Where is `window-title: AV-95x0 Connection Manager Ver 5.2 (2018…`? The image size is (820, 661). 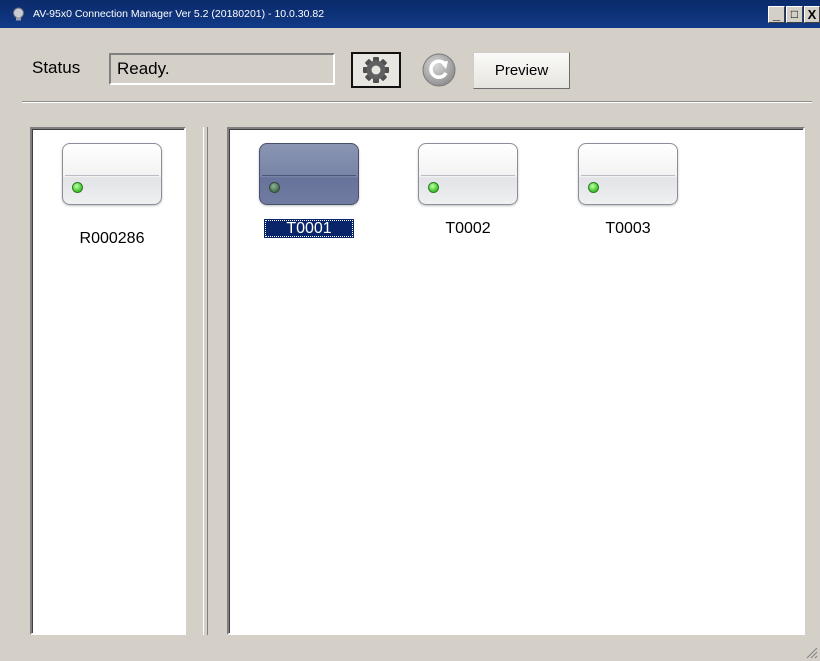 window-title: AV-95x0 Connection Manager Ver 5.2 (2018… is located at coordinates (179, 14).